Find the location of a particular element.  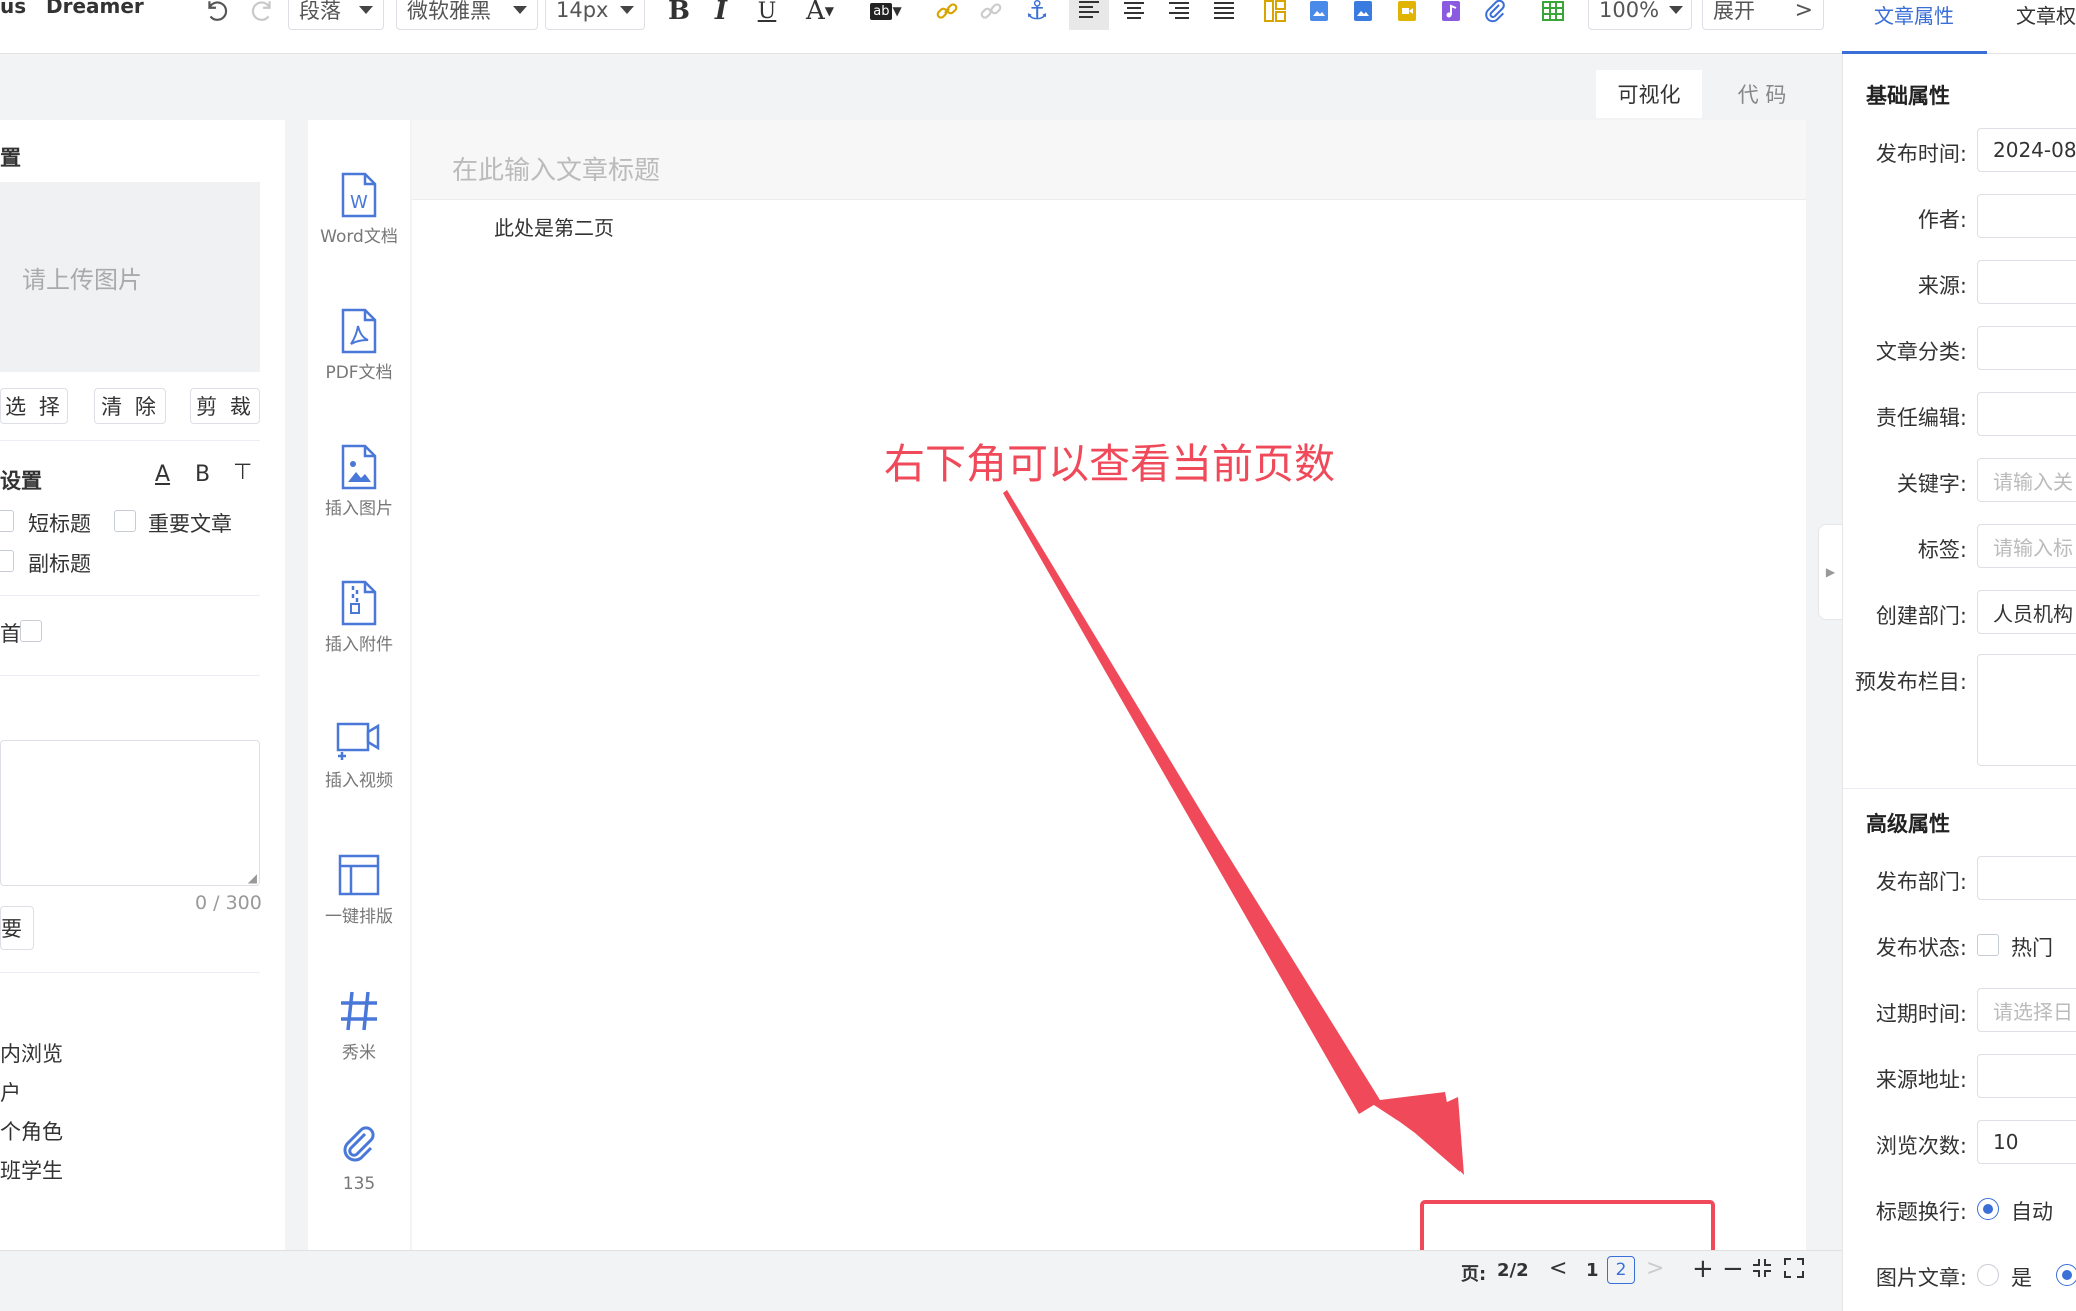

align-left-icon is located at coordinates (1089, 15).